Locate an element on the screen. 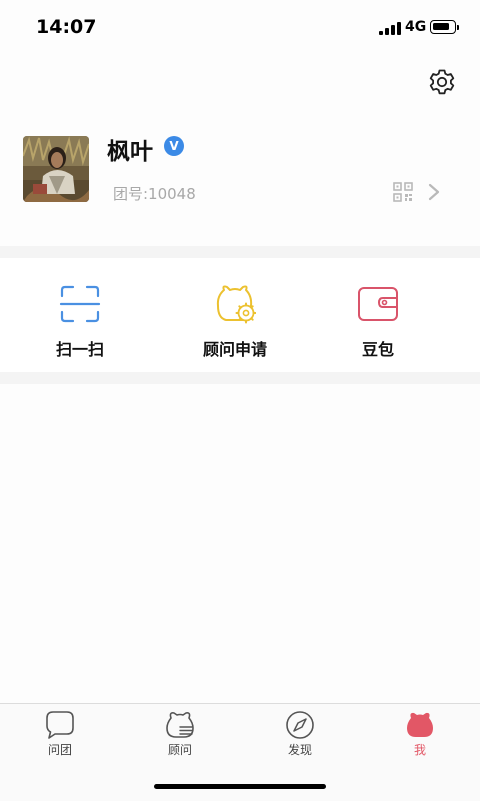  chevron-right-icon is located at coordinates (434, 192).